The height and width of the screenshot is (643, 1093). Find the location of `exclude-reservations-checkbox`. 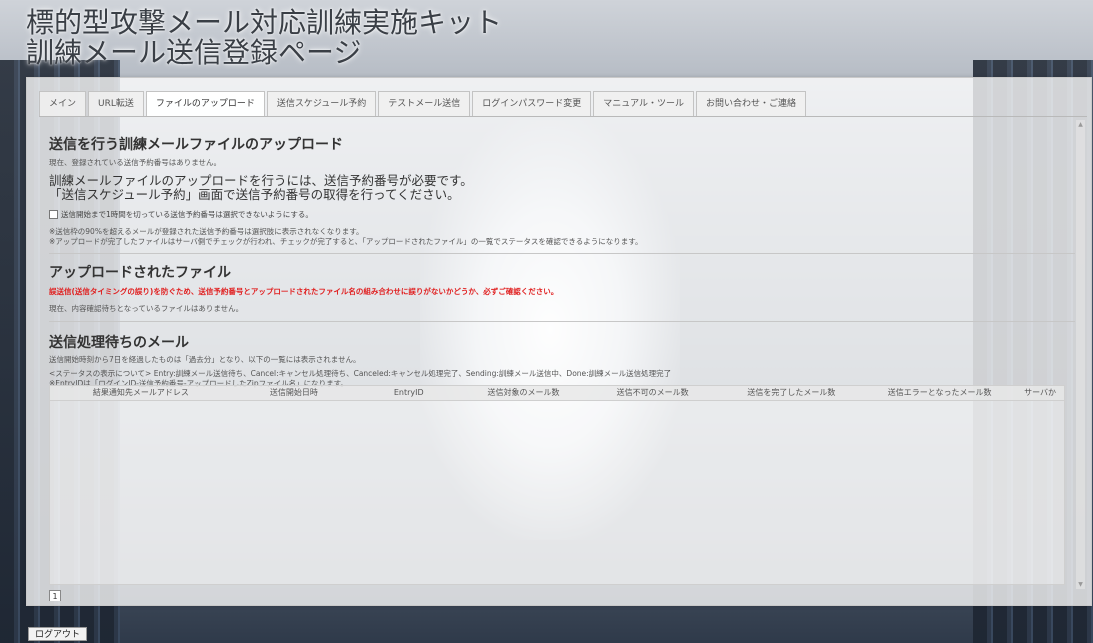

exclude-reservations-checkbox is located at coordinates (53, 214).